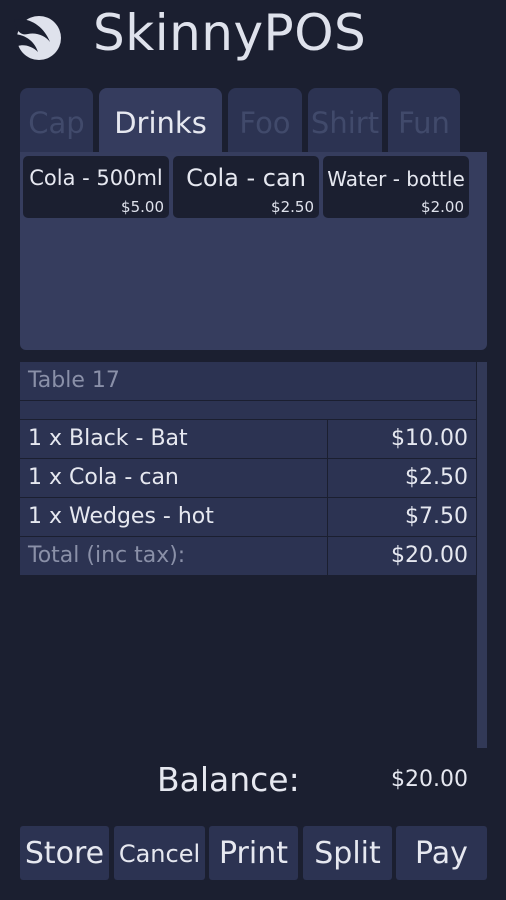 The width and height of the screenshot is (506, 900). I want to click on line-price: $7.50, so click(436, 516).